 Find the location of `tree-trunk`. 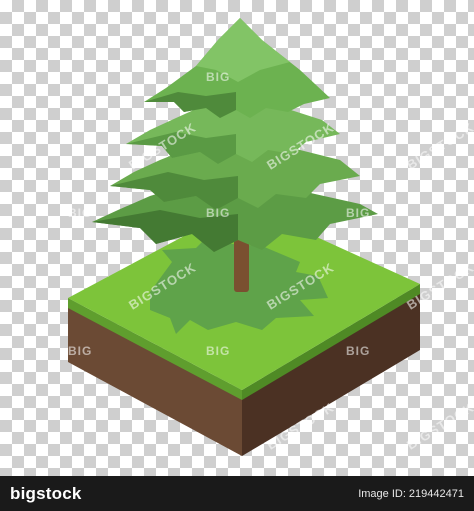

tree-trunk is located at coordinates (241, 264).